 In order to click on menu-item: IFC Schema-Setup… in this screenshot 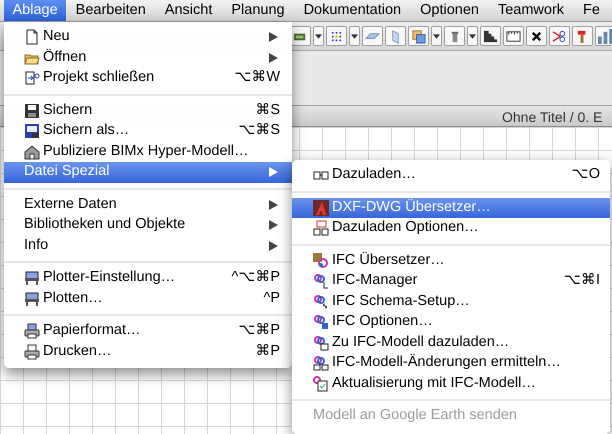, I will do `click(451, 302)`.